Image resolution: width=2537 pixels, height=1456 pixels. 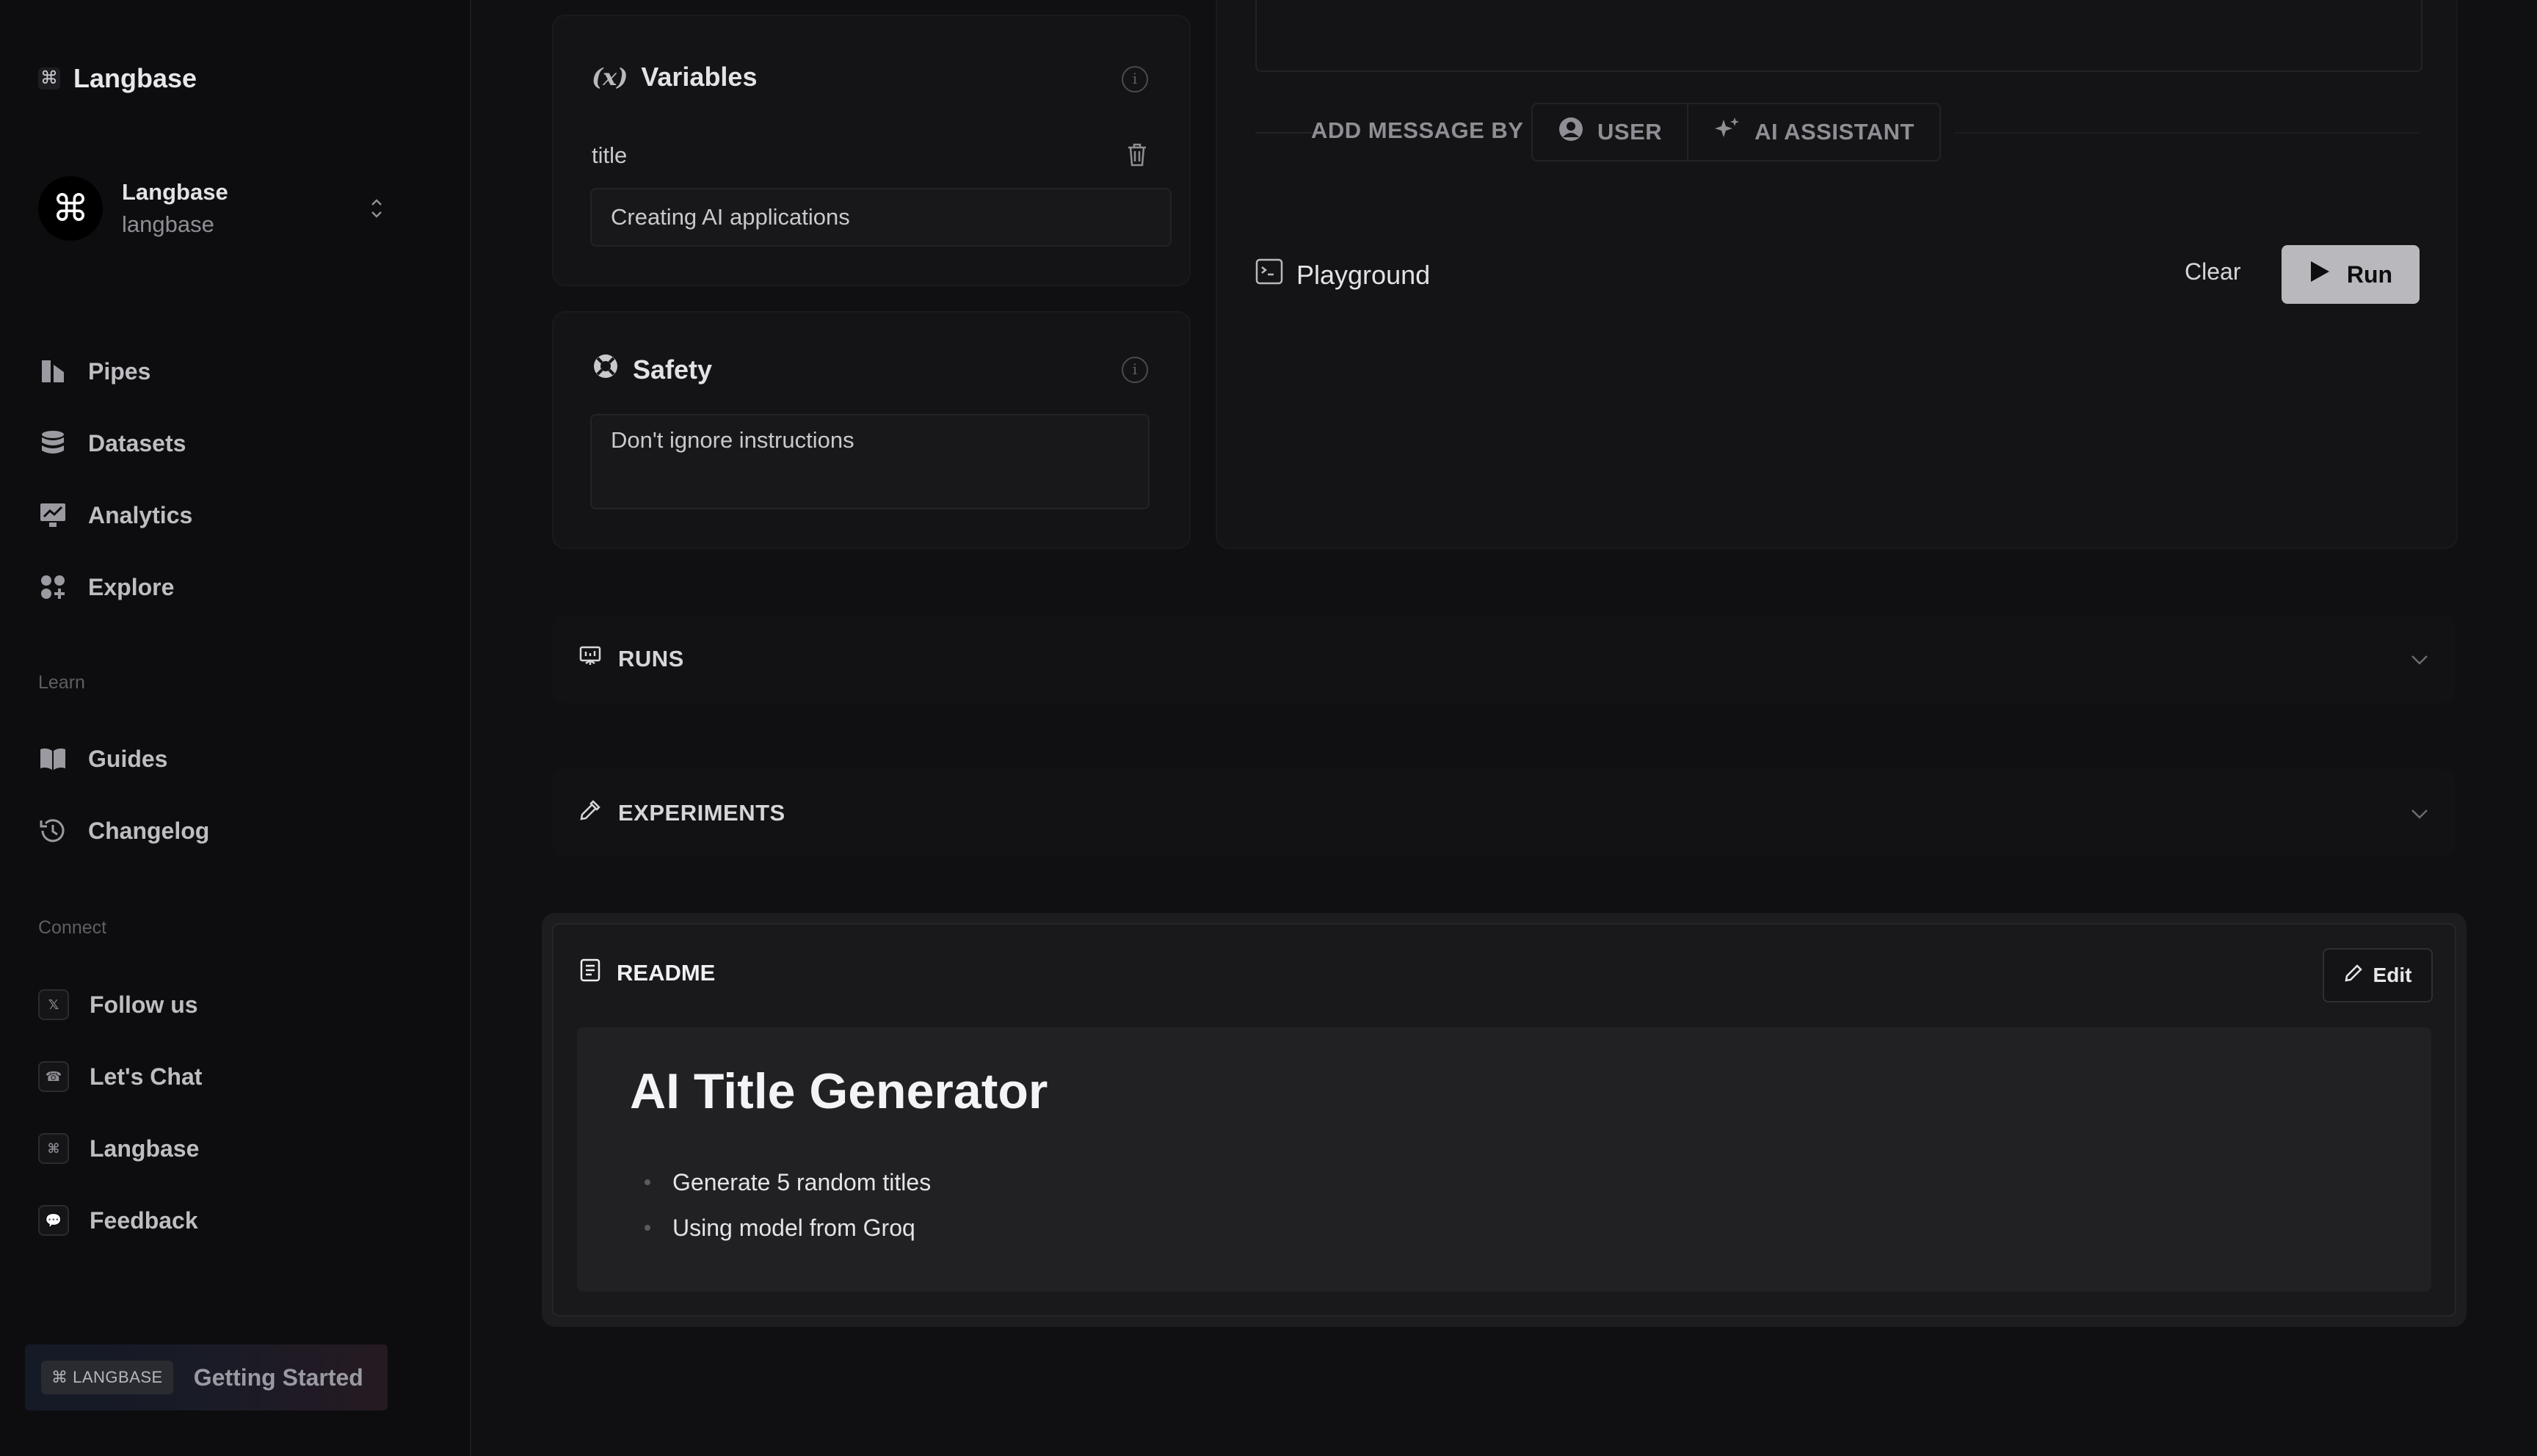 What do you see at coordinates (2320, 274) in the screenshot?
I see `play-icon` at bounding box center [2320, 274].